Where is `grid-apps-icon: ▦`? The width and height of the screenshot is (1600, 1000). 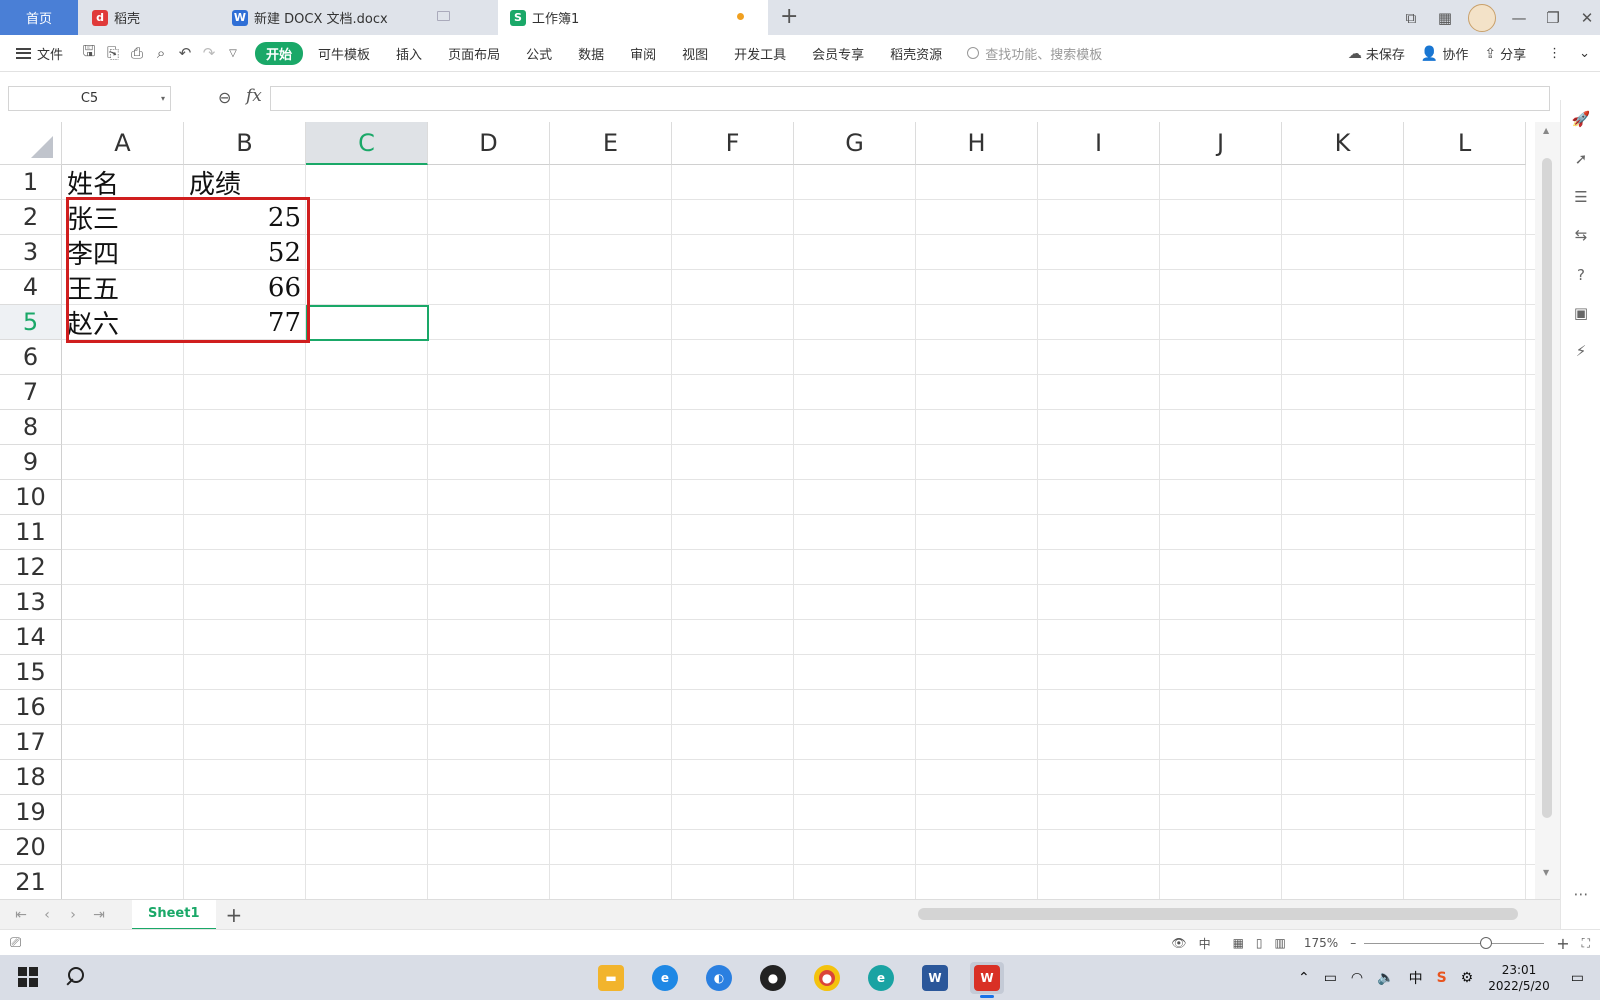
grid-apps-icon: ▦ is located at coordinates (1445, 18).